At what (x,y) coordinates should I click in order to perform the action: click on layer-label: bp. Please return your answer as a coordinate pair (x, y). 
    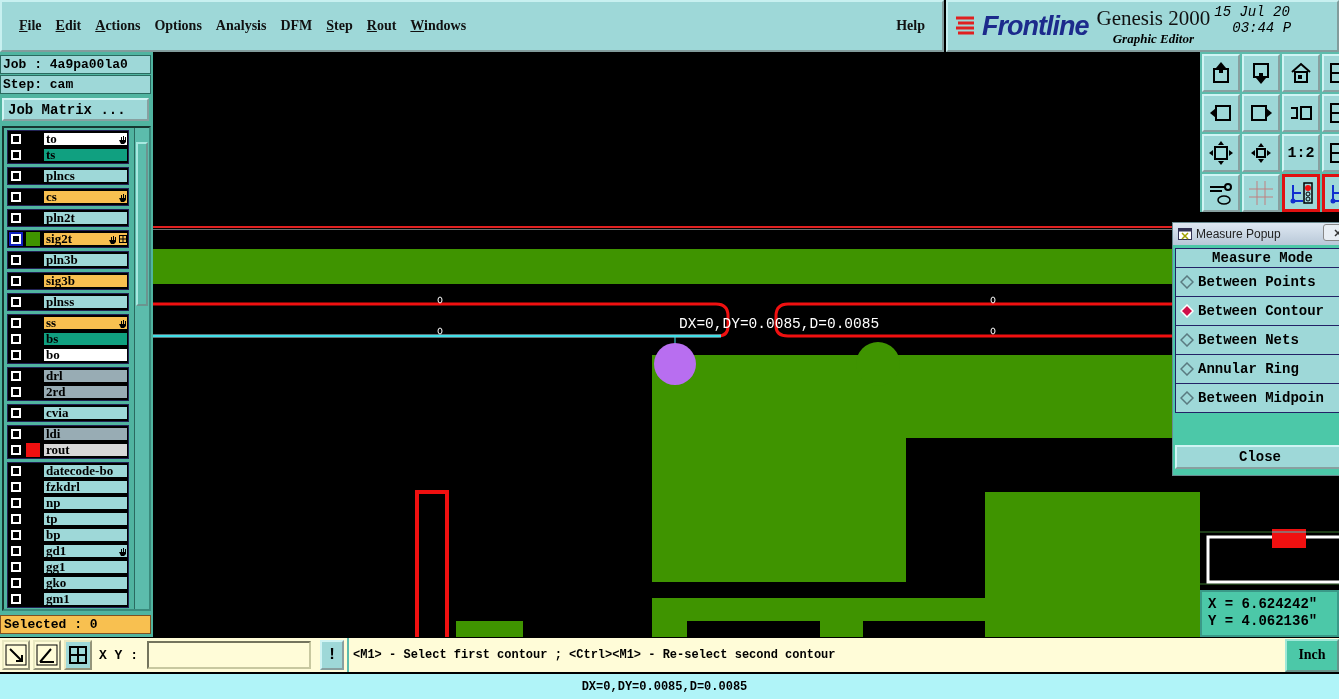
    Looking at the image, I should click on (85, 535).